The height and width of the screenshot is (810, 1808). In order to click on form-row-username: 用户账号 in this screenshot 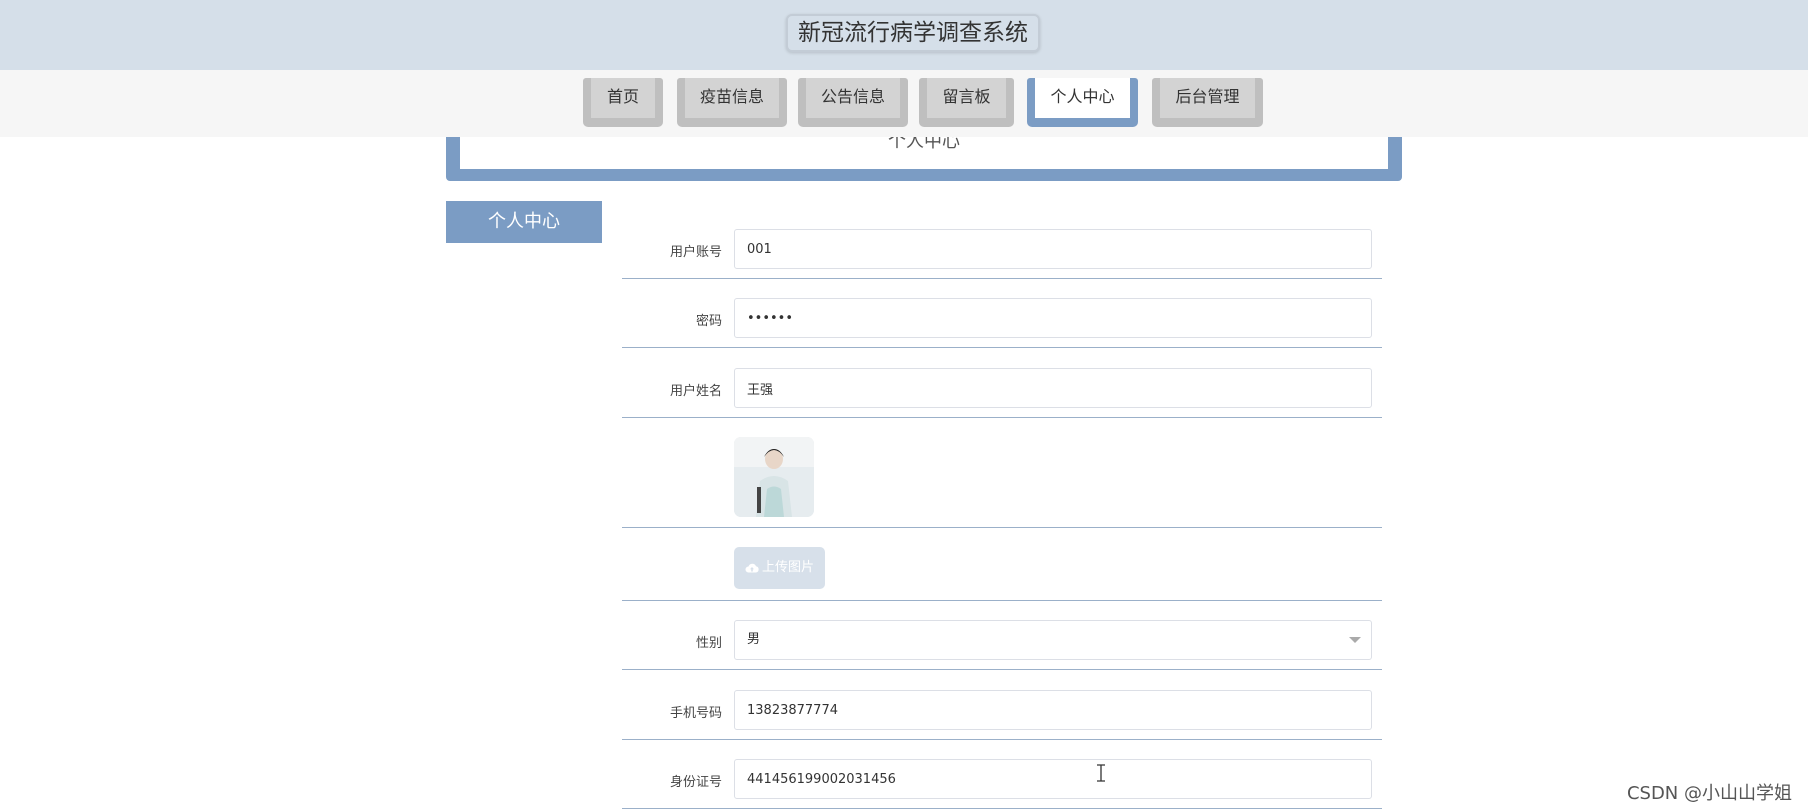, I will do `click(1002, 254)`.